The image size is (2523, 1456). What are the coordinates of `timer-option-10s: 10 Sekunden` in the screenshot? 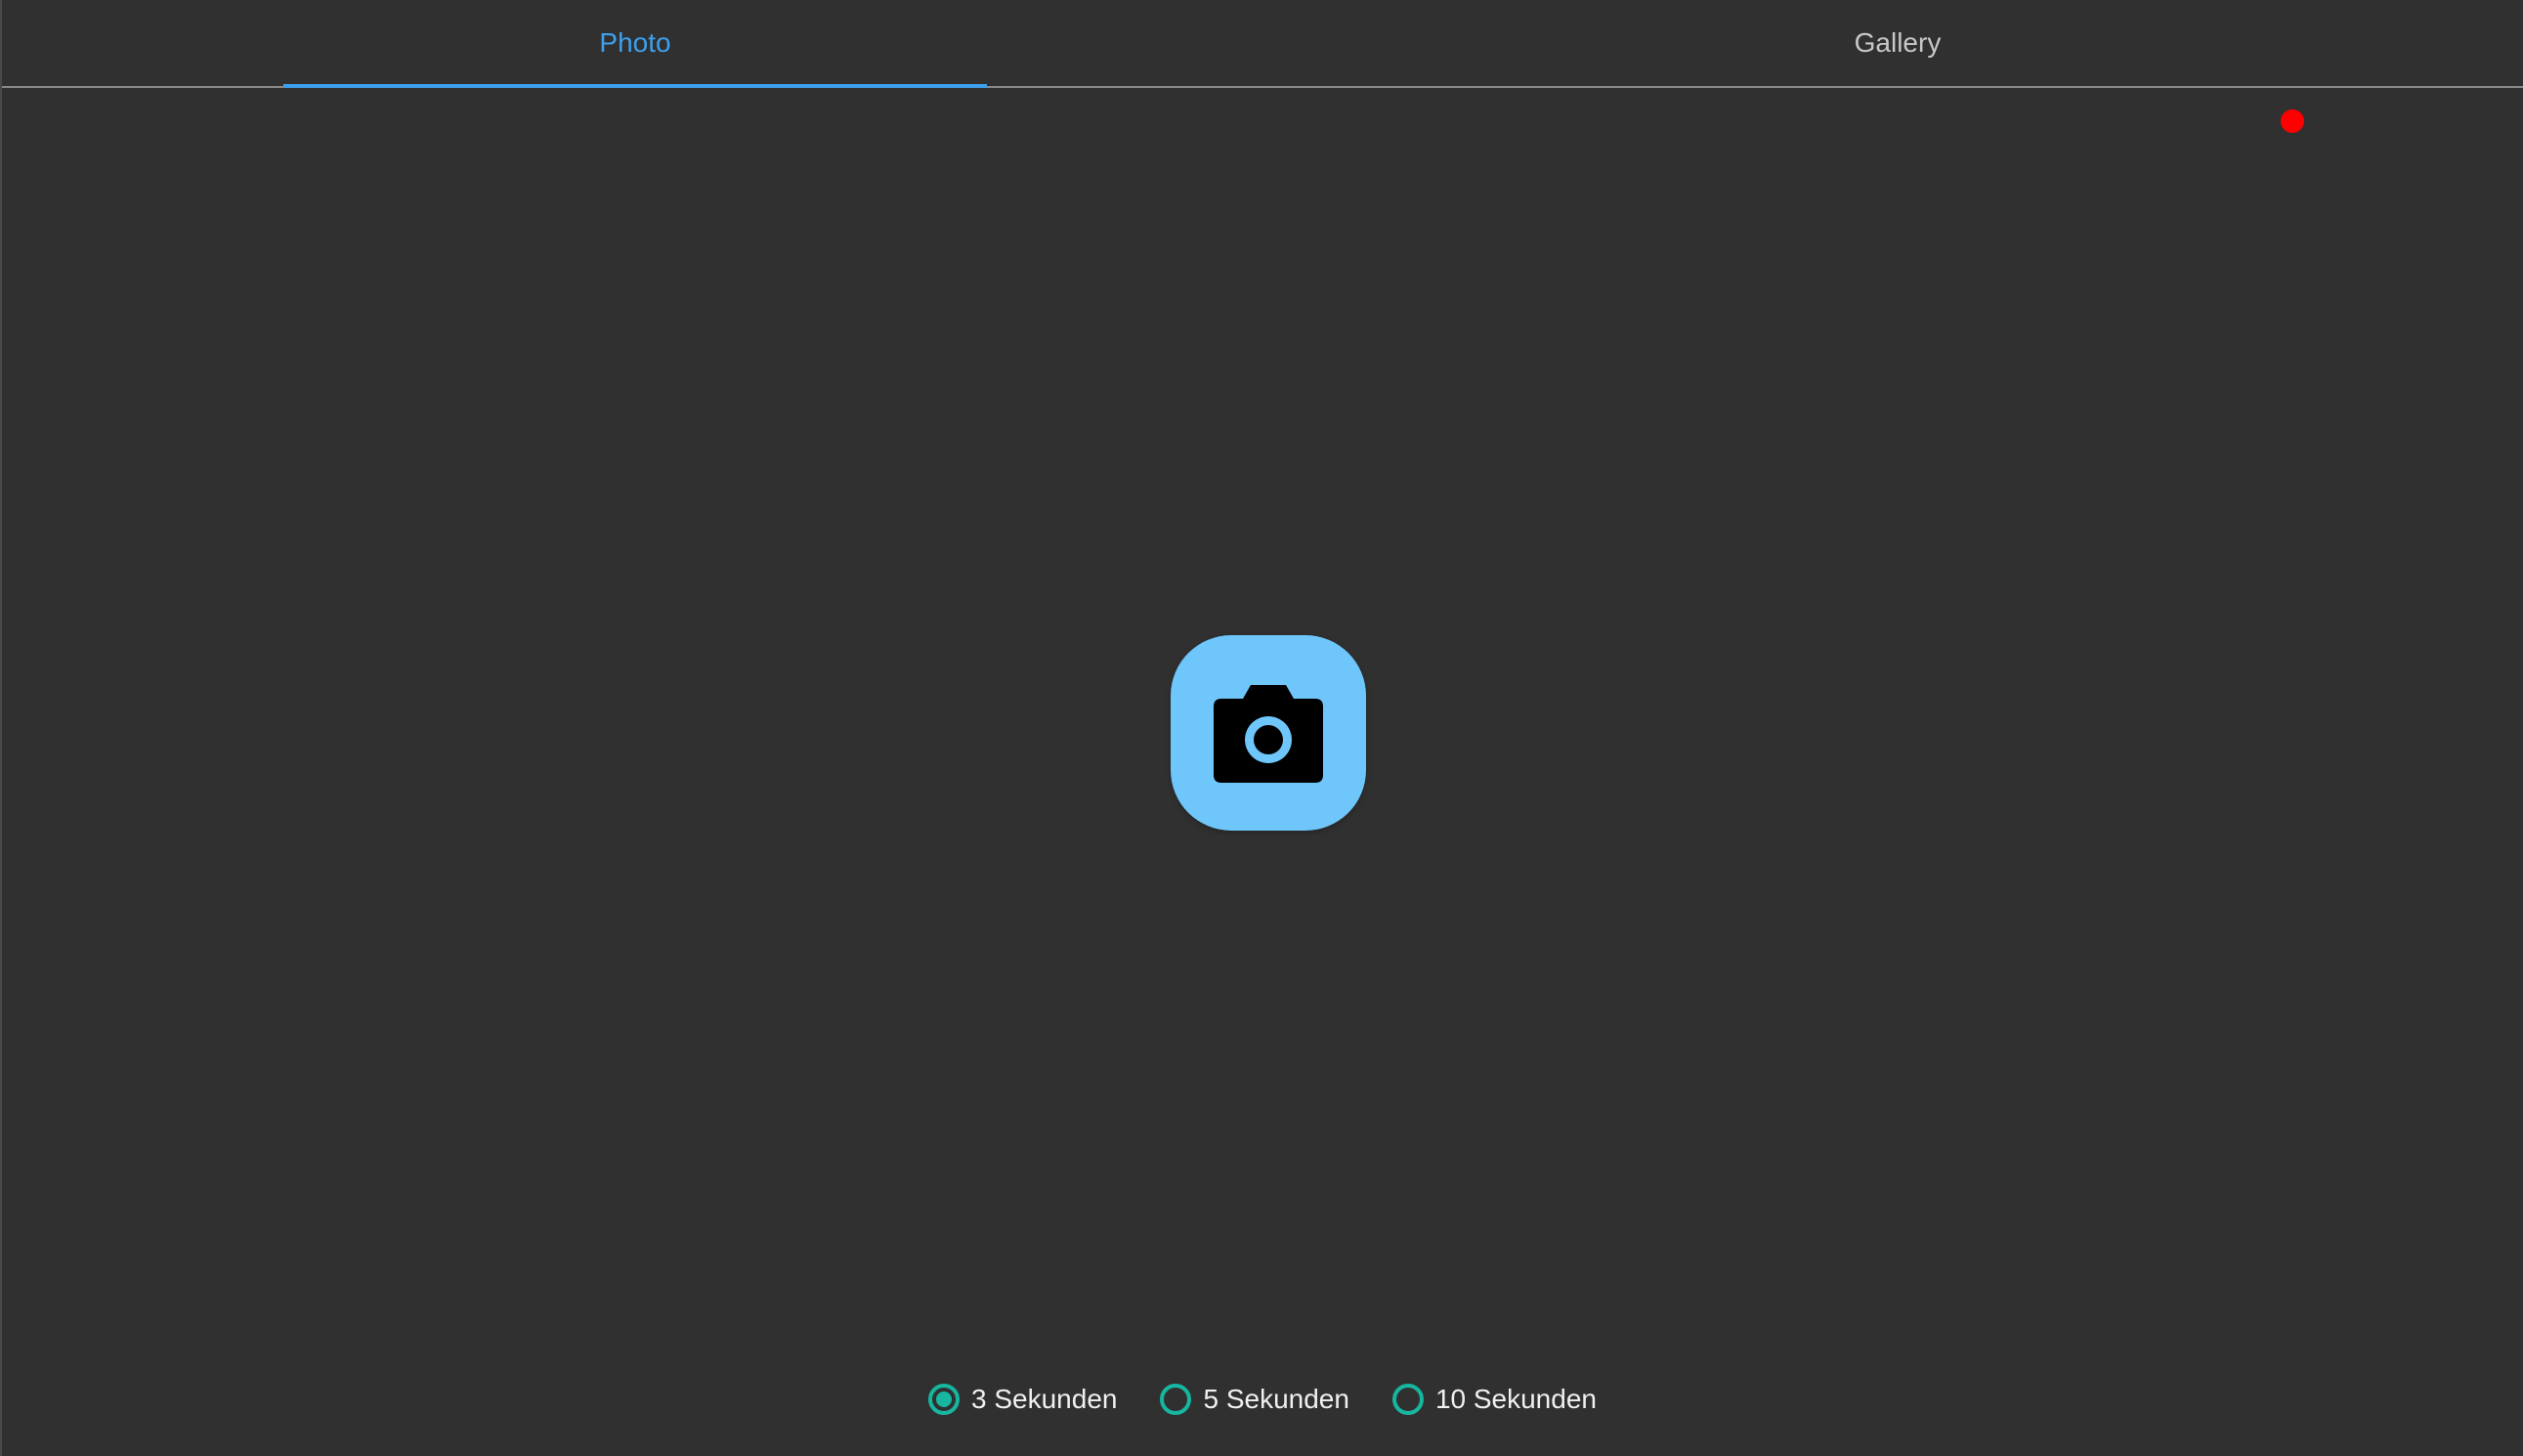 It's located at (1494, 1399).